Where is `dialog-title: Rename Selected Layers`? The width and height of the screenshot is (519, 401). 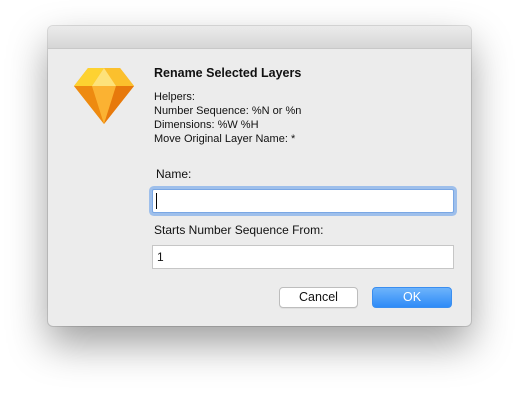
dialog-title: Rename Selected Layers is located at coordinates (228, 73).